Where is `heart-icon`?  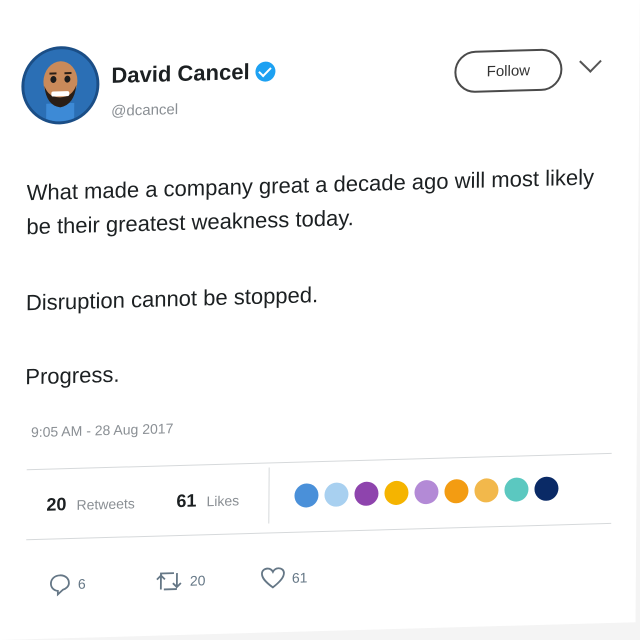 heart-icon is located at coordinates (273, 578).